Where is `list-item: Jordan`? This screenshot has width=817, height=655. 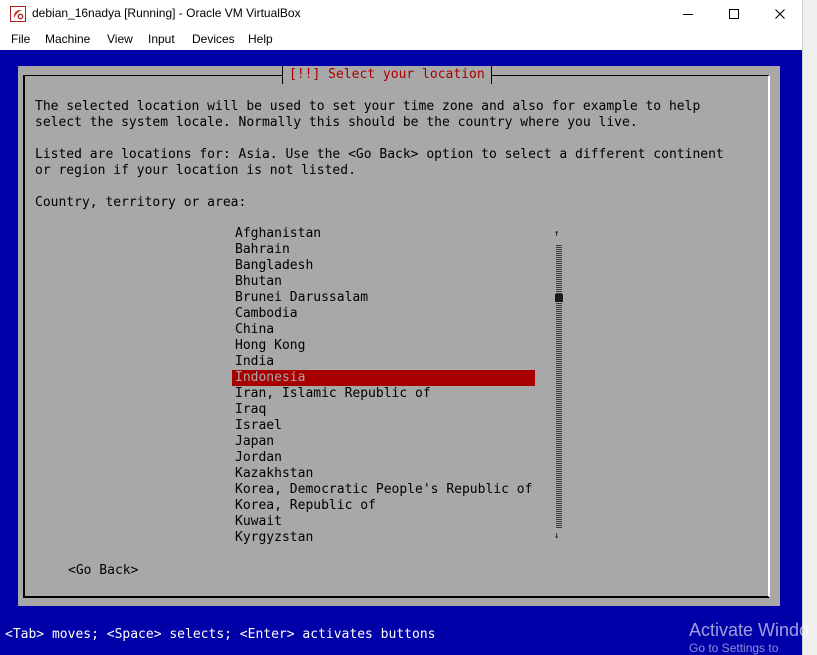
list-item: Jordan is located at coordinates (387, 458).